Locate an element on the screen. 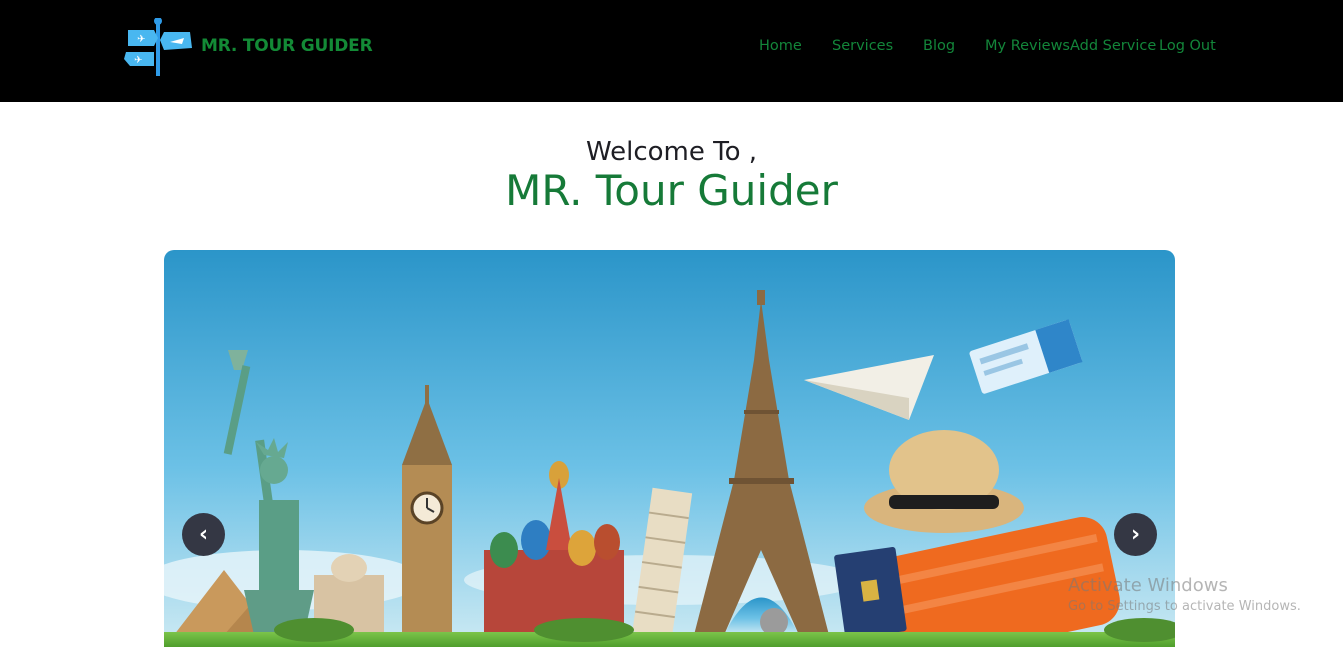 Image resolution: width=1343 pixels, height=647 pixels. brand-name: MR. TOUR GUIDER is located at coordinates (287, 46).